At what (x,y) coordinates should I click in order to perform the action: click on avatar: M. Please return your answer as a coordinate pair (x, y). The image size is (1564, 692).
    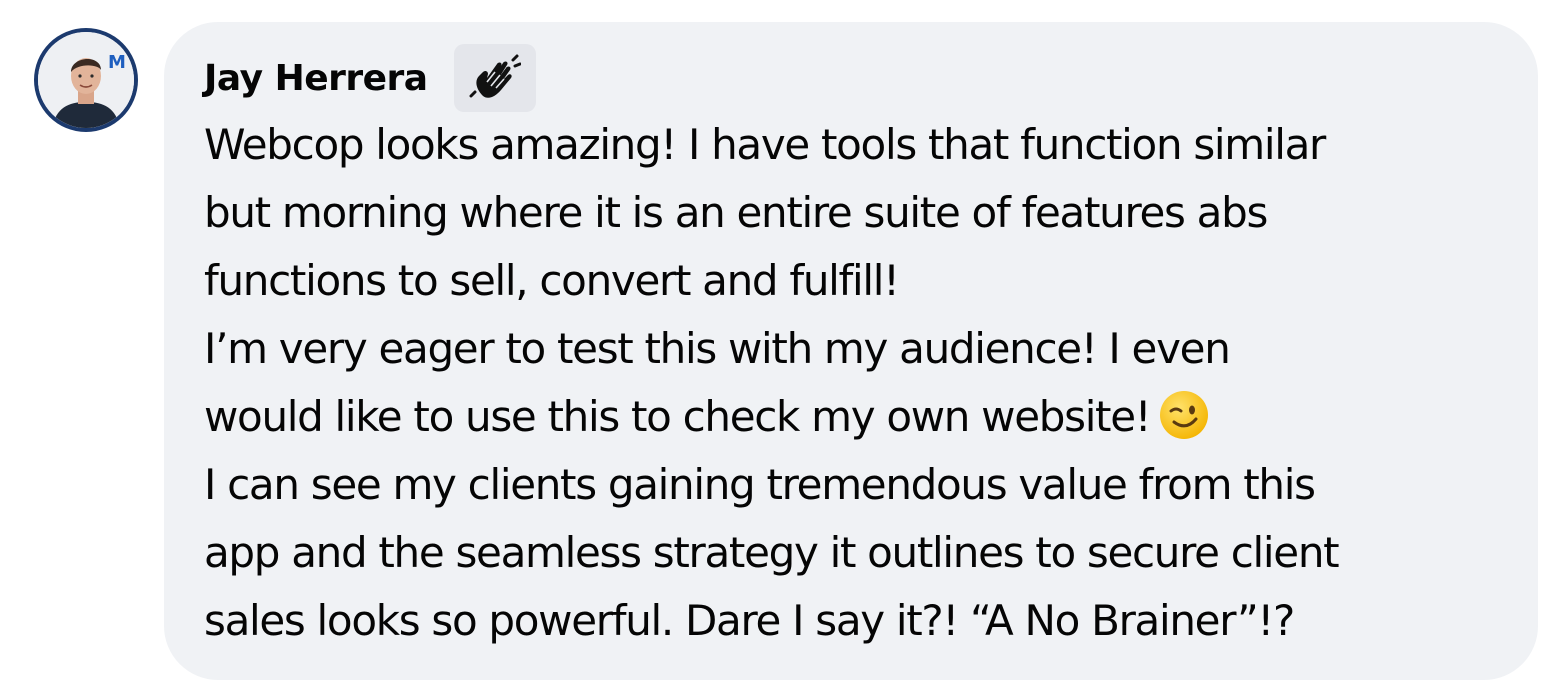
    Looking at the image, I should click on (86, 80).